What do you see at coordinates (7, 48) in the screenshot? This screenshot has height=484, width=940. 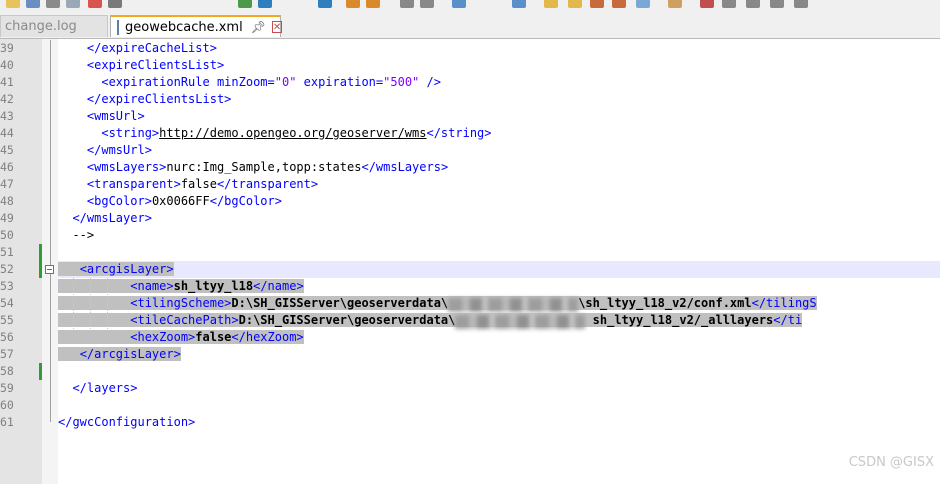 I see `line-number: 39` at bounding box center [7, 48].